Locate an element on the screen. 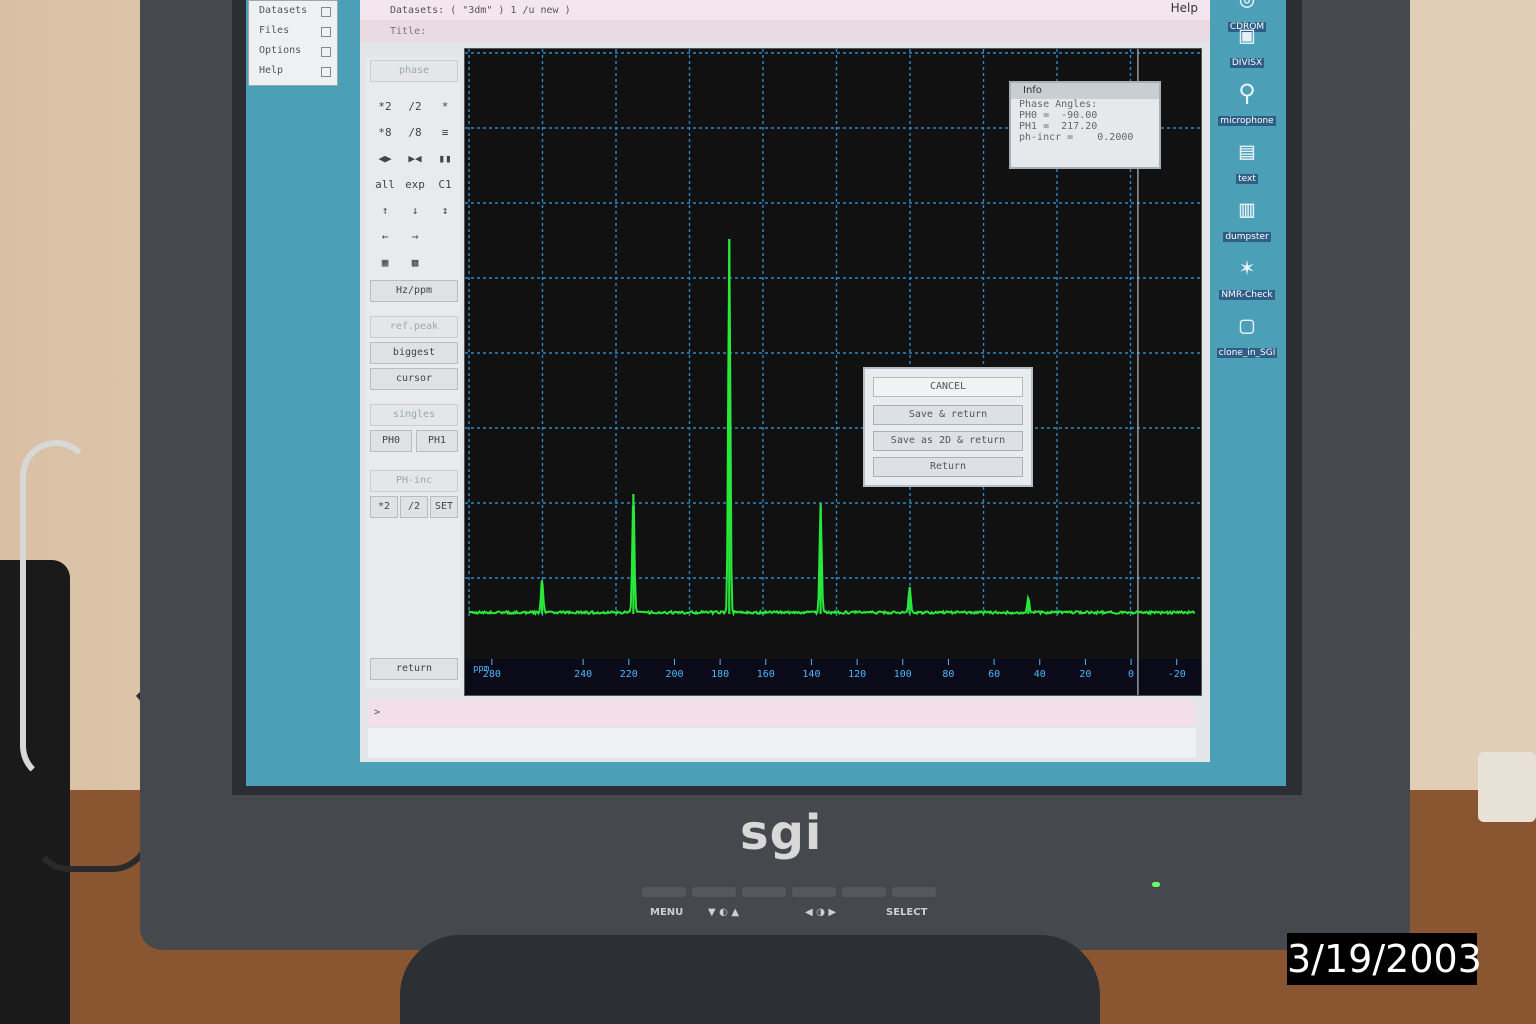 This screenshot has width=1536, height=1024. tool-icon: exp is located at coordinates (415, 185).